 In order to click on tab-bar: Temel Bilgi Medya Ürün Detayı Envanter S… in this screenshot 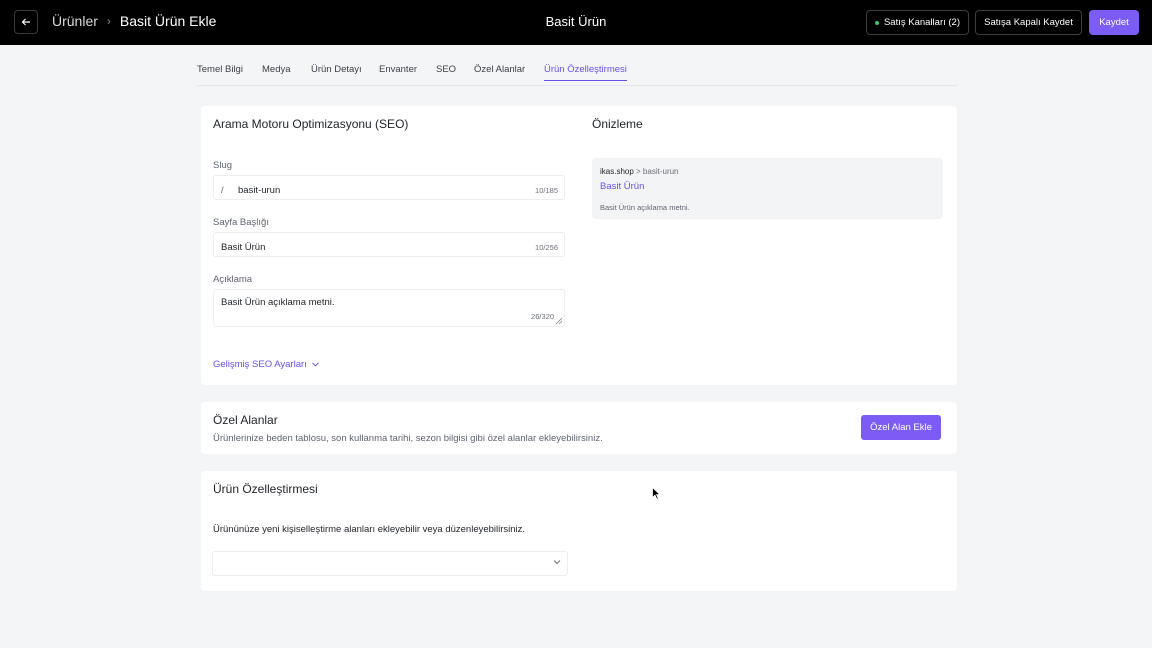, I will do `click(577, 73)`.